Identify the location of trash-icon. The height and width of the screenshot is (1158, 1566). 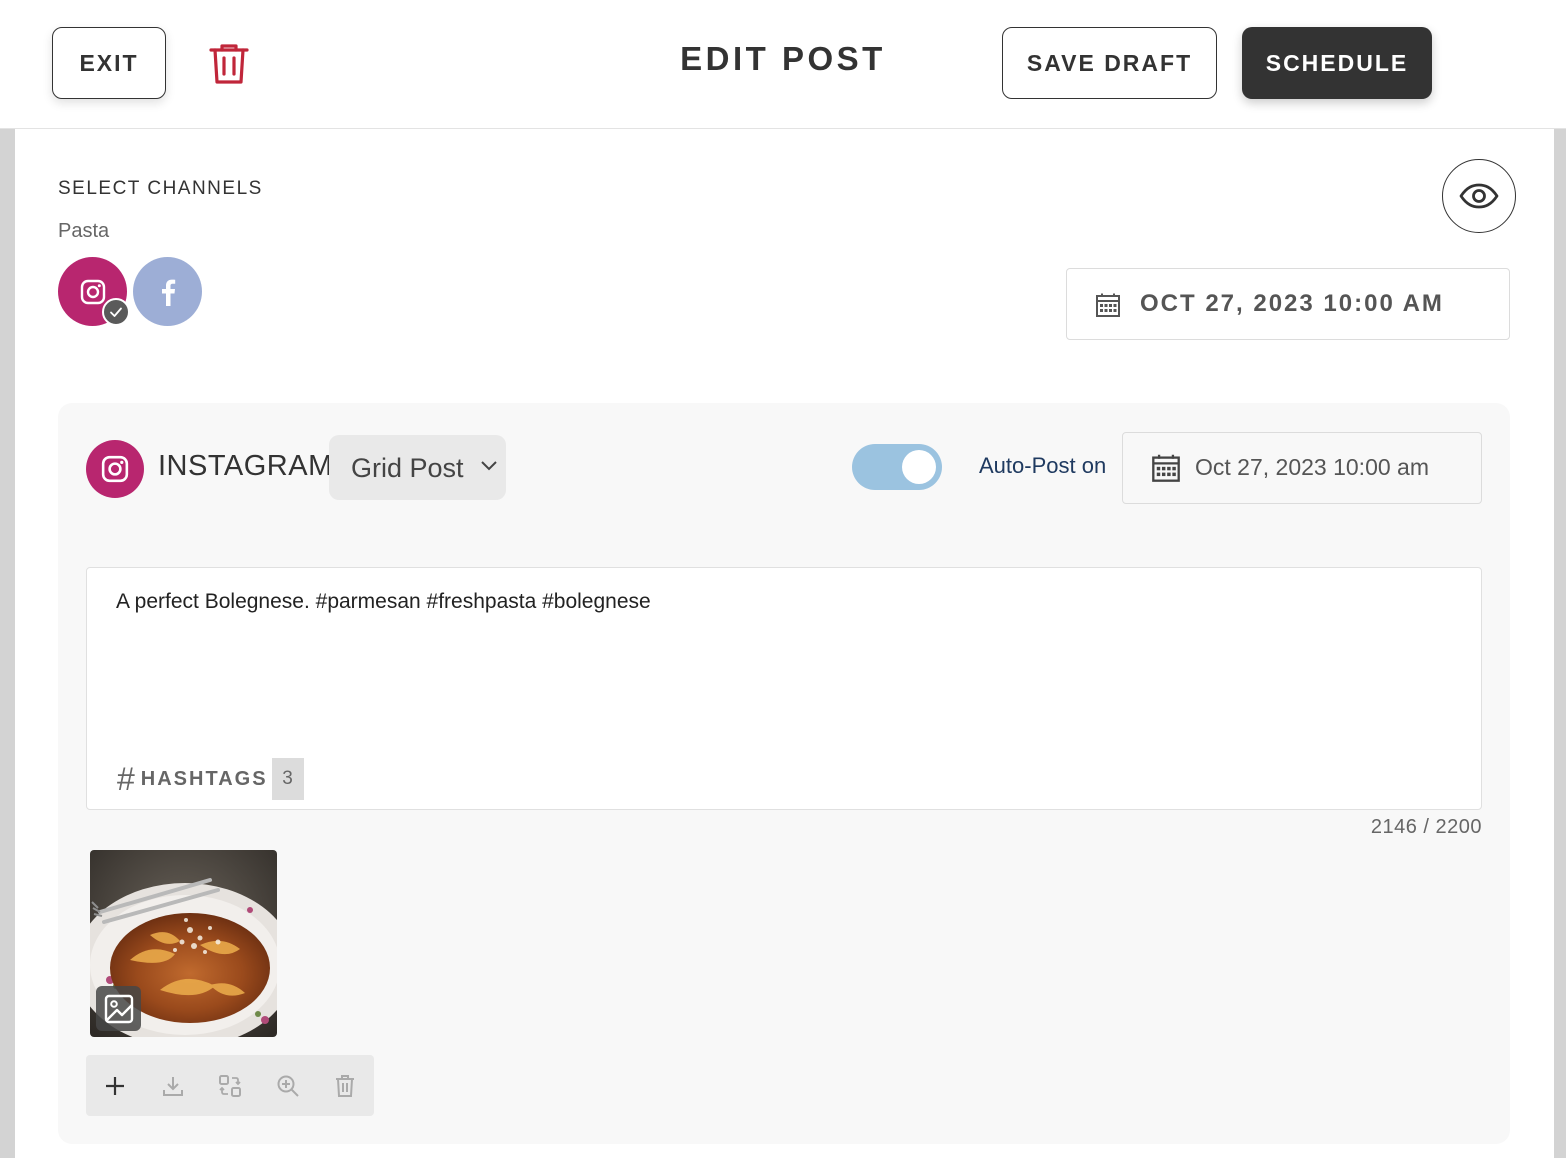
(345, 1086).